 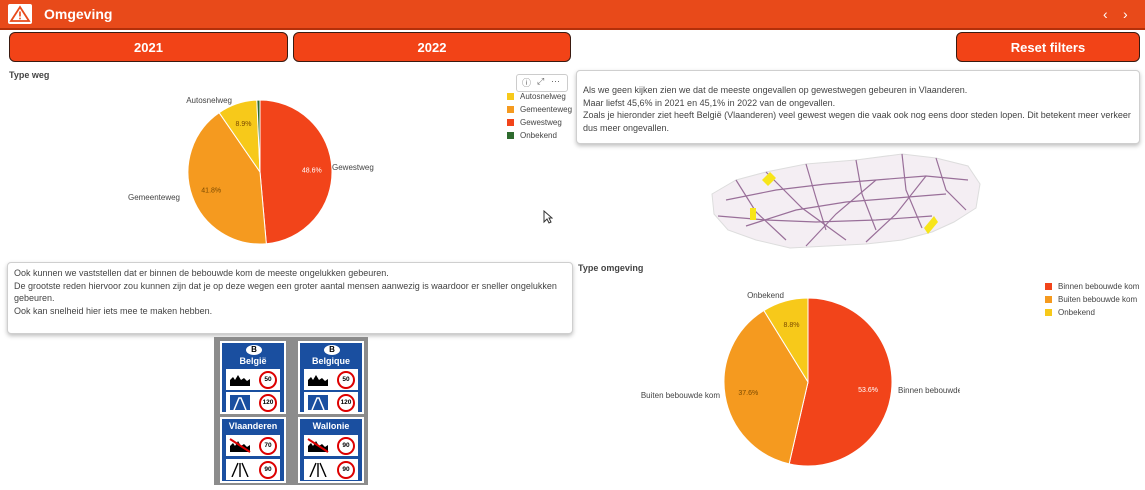 What do you see at coordinates (765, 295) in the screenshot?
I see `category-label: Onbekend` at bounding box center [765, 295].